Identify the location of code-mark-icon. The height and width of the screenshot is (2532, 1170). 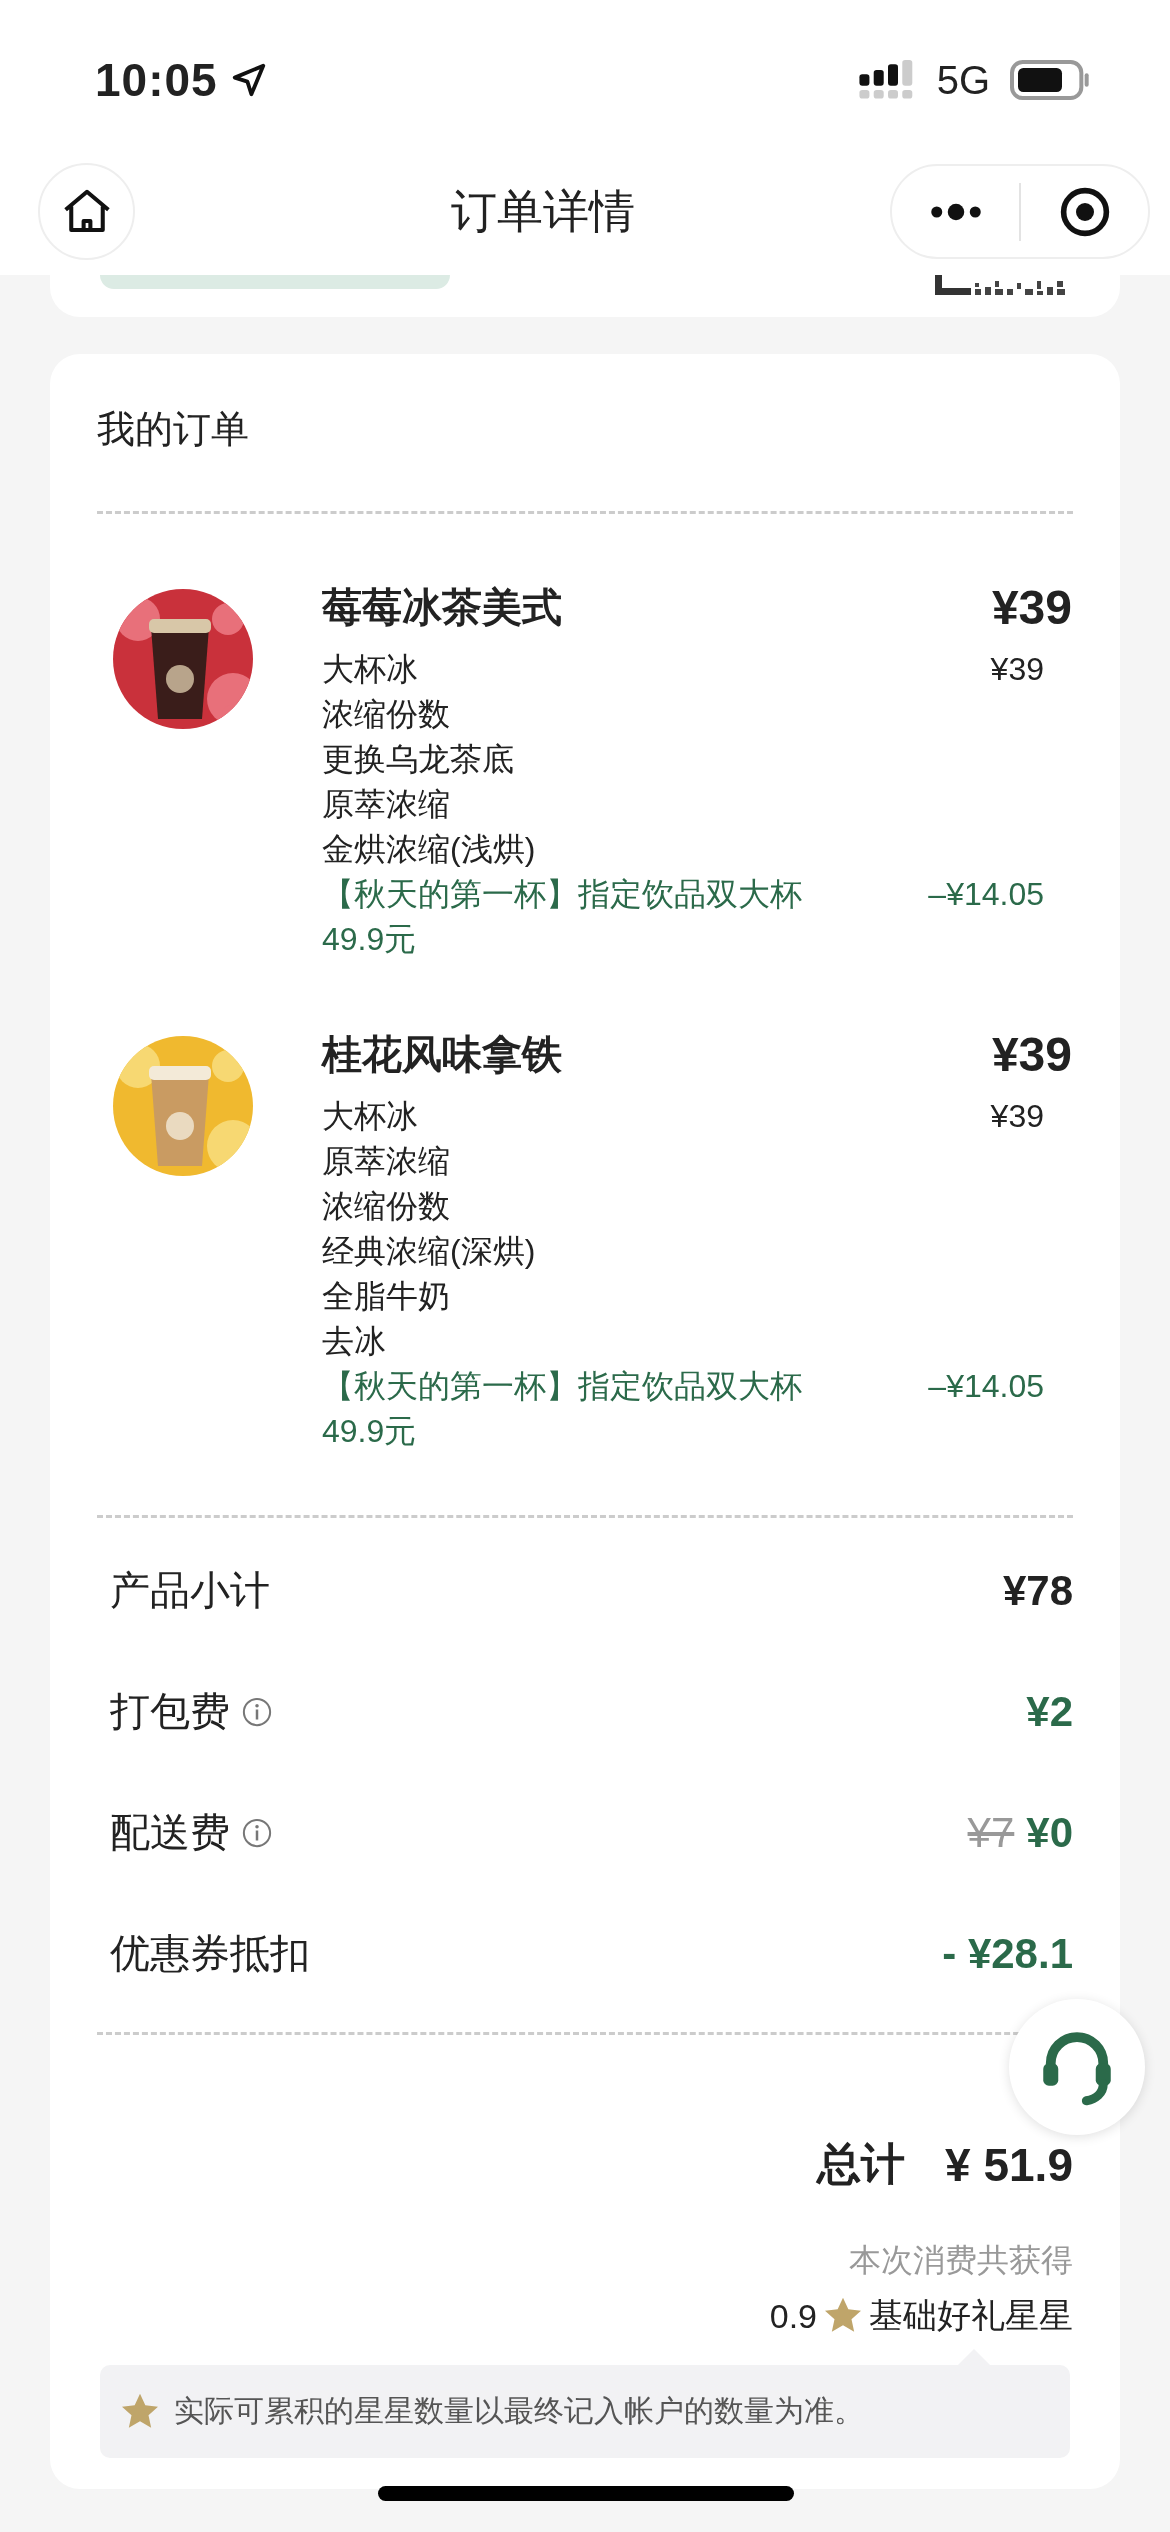
(1000, 285).